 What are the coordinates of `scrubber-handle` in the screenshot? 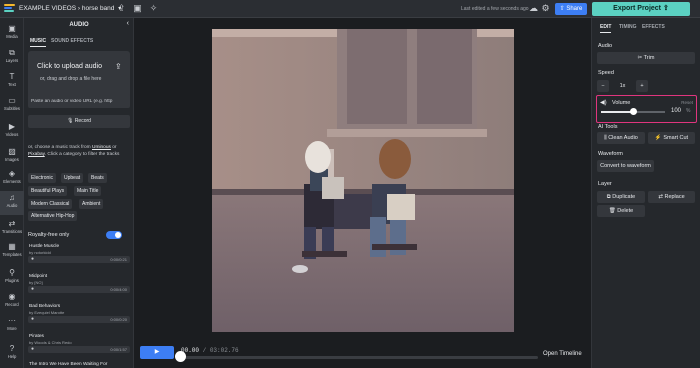 It's located at (180, 356).